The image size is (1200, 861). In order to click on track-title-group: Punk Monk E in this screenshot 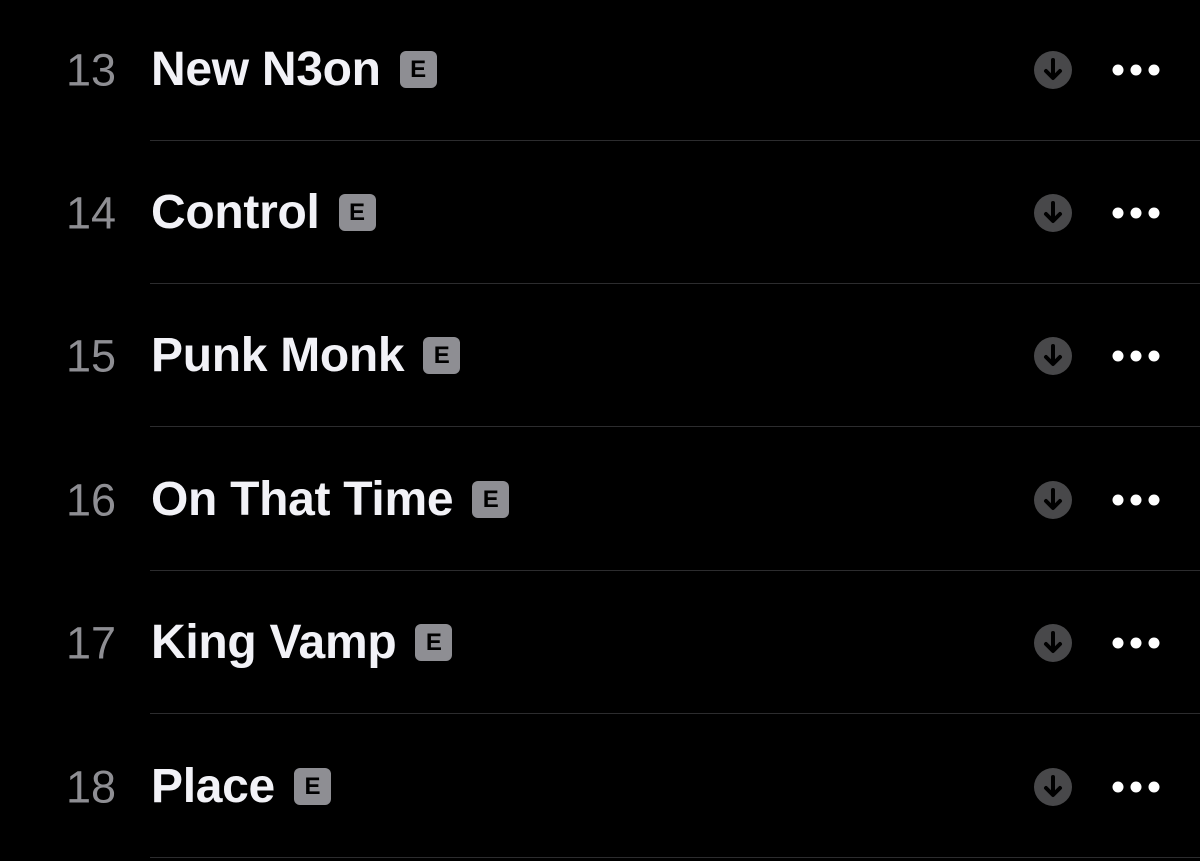, I will do `click(306, 355)`.